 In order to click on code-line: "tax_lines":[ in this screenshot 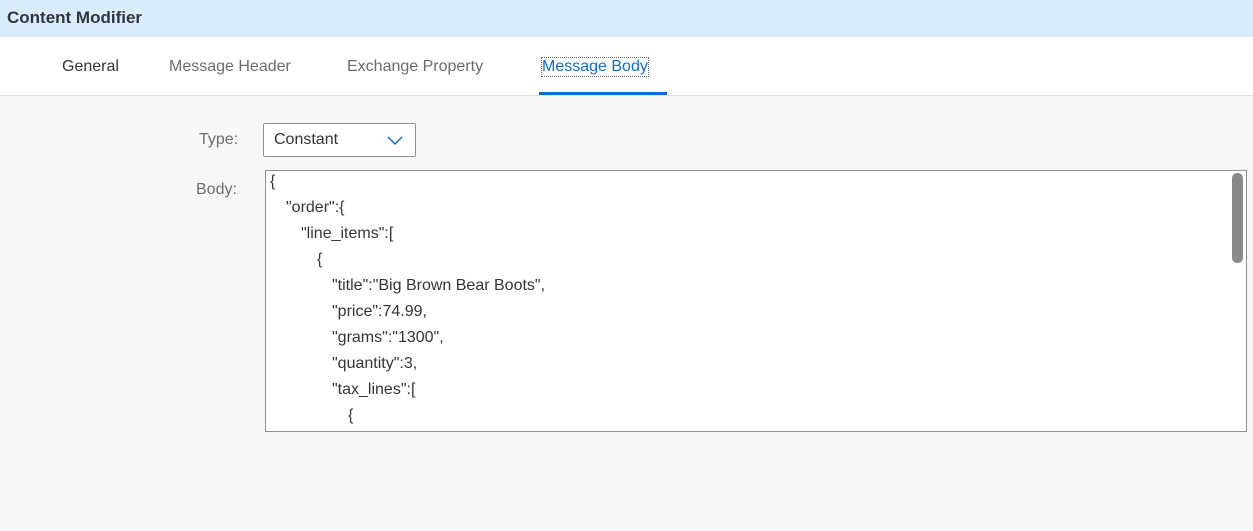, I will do `click(374, 389)`.